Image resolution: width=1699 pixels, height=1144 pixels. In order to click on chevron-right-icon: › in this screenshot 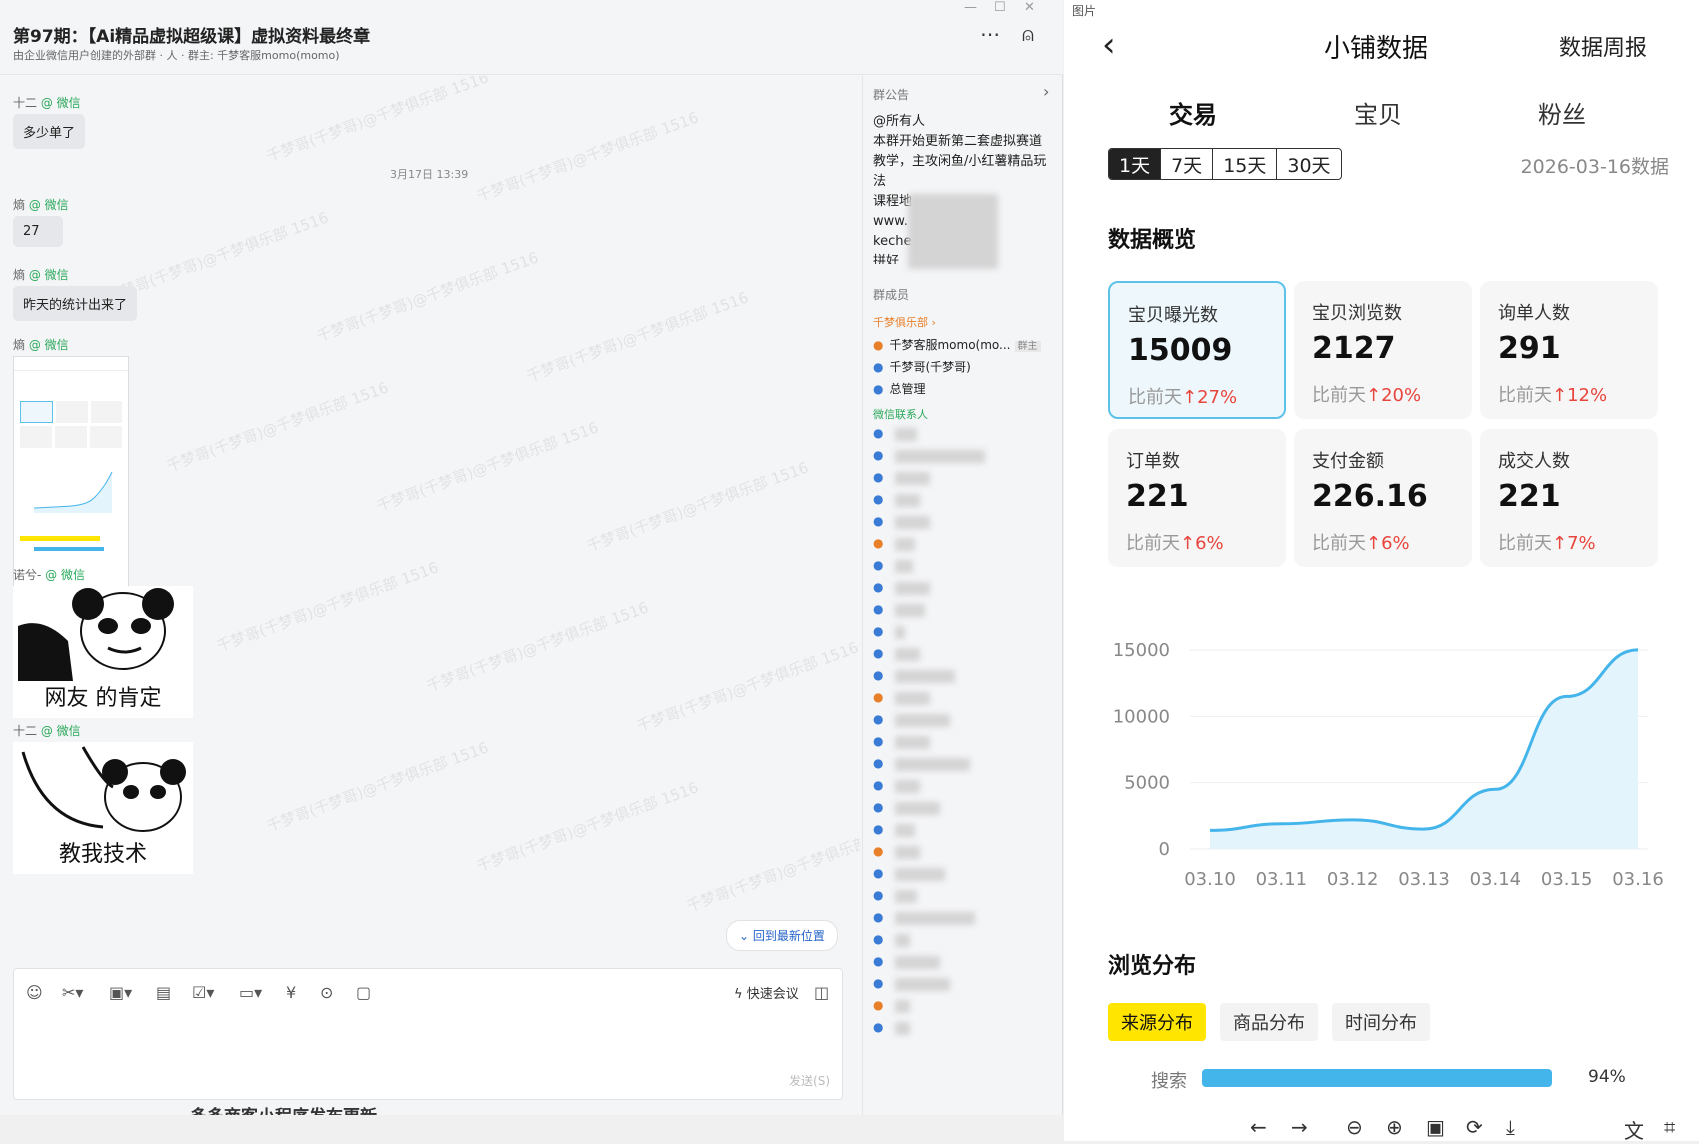, I will do `click(1046, 91)`.